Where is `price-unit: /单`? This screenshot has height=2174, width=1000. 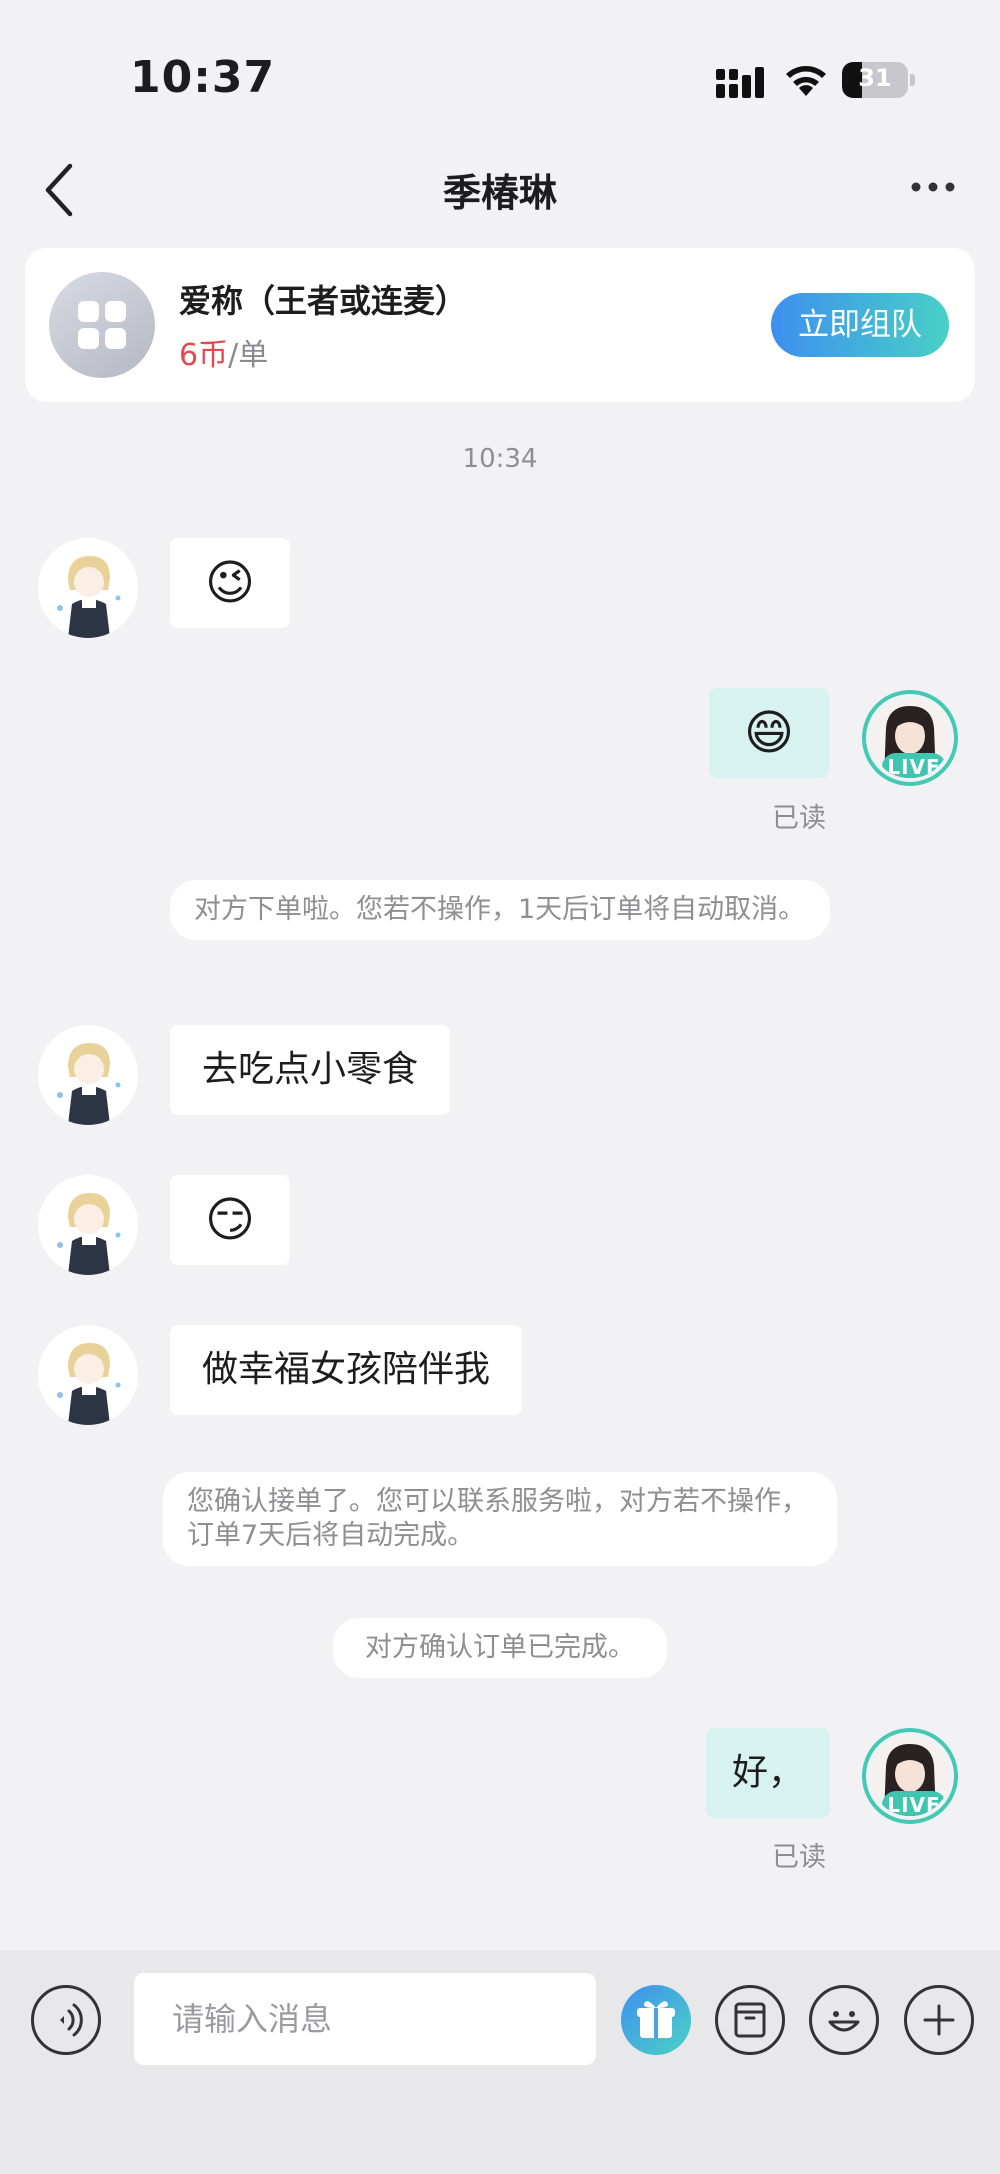
price-unit: /单 is located at coordinates (248, 355).